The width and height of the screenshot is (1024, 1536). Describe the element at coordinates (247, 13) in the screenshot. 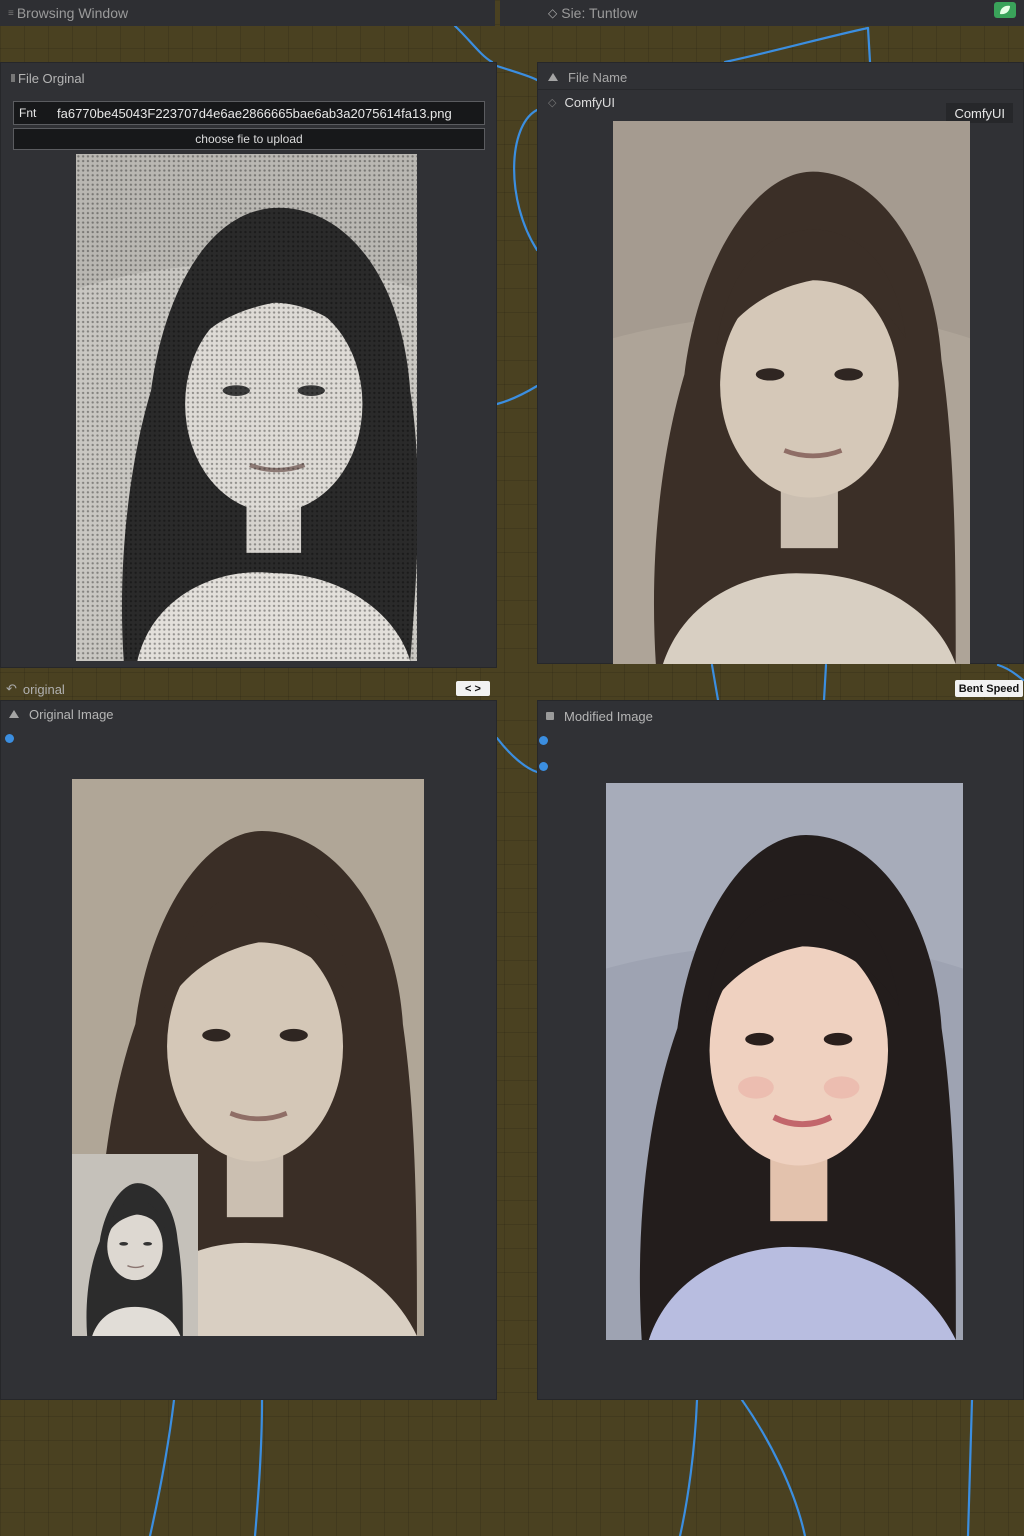

I see `window-title-bar: ≡ Browsing Window` at that location.